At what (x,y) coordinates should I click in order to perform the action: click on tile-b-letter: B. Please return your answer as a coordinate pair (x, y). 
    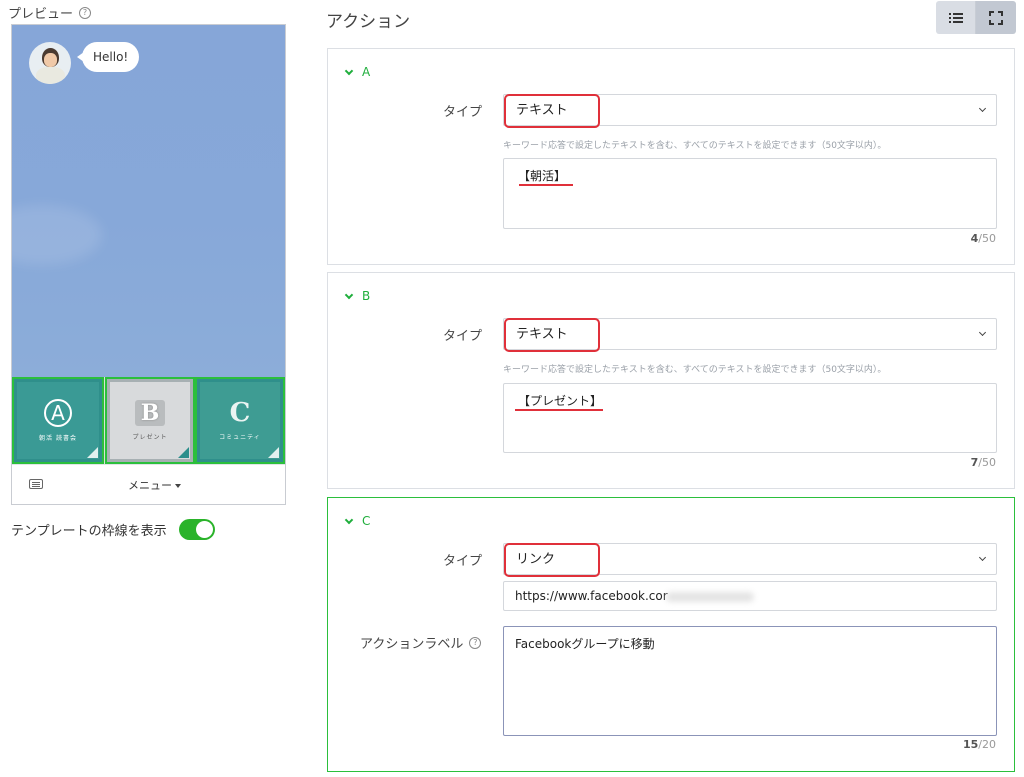
    Looking at the image, I should click on (150, 413).